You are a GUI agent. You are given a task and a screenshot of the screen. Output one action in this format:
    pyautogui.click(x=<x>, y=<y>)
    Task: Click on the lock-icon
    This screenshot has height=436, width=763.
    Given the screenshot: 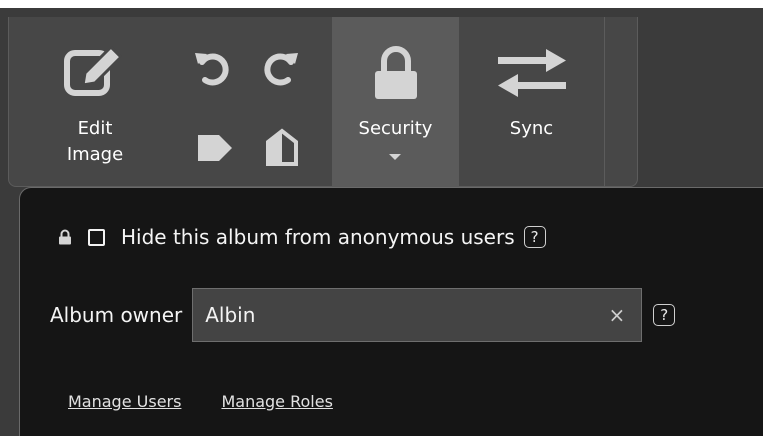 What is the action you would take?
    pyautogui.click(x=396, y=72)
    